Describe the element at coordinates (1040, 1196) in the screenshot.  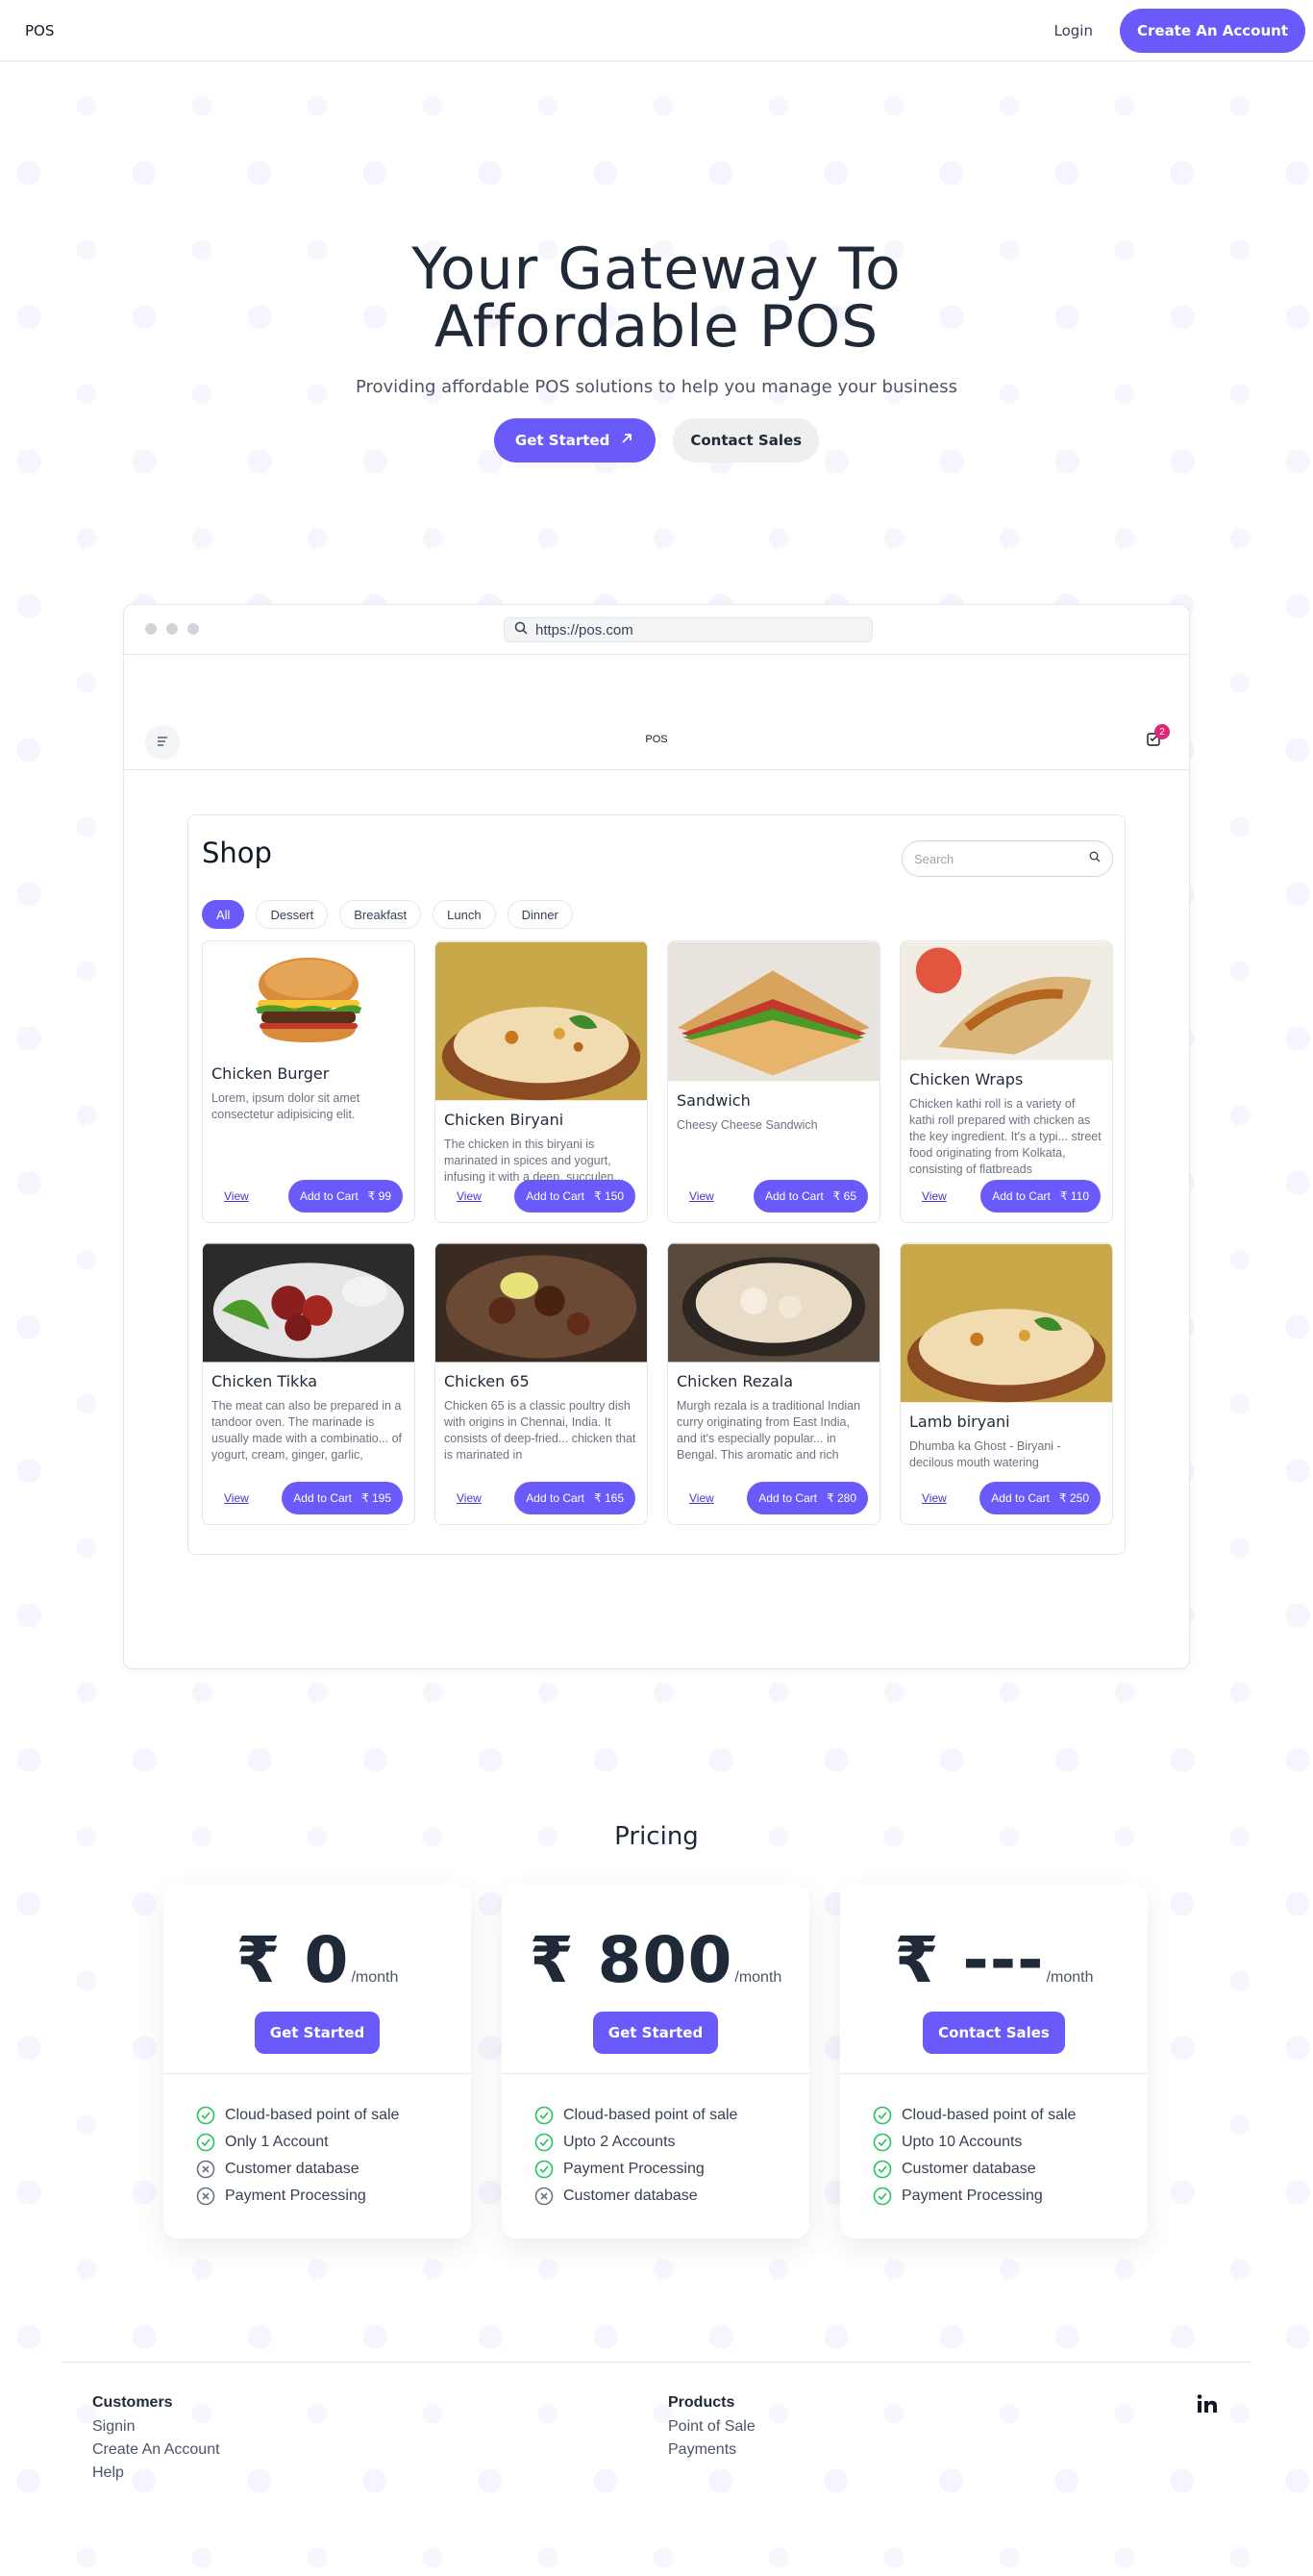
I see `add-to-cart-button: Add to Cart ₹ 110` at that location.